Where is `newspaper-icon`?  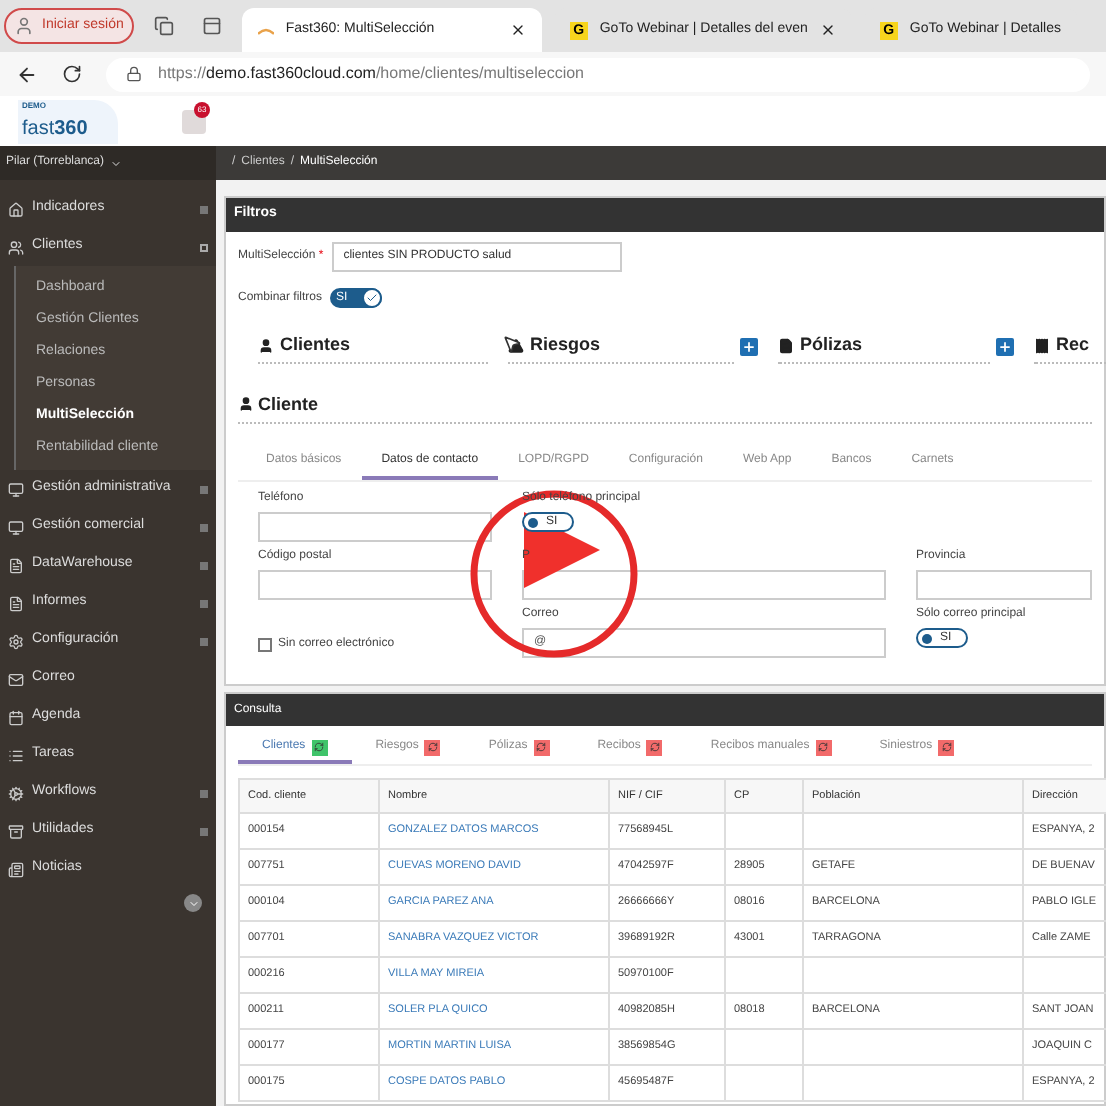 newspaper-icon is located at coordinates (16, 869).